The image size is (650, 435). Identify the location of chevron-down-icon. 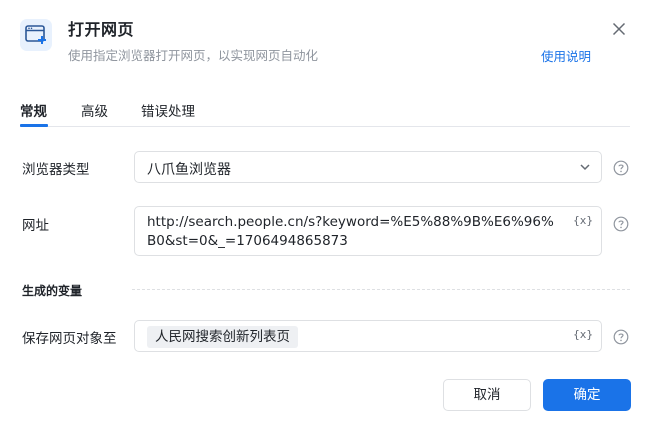
(585, 167).